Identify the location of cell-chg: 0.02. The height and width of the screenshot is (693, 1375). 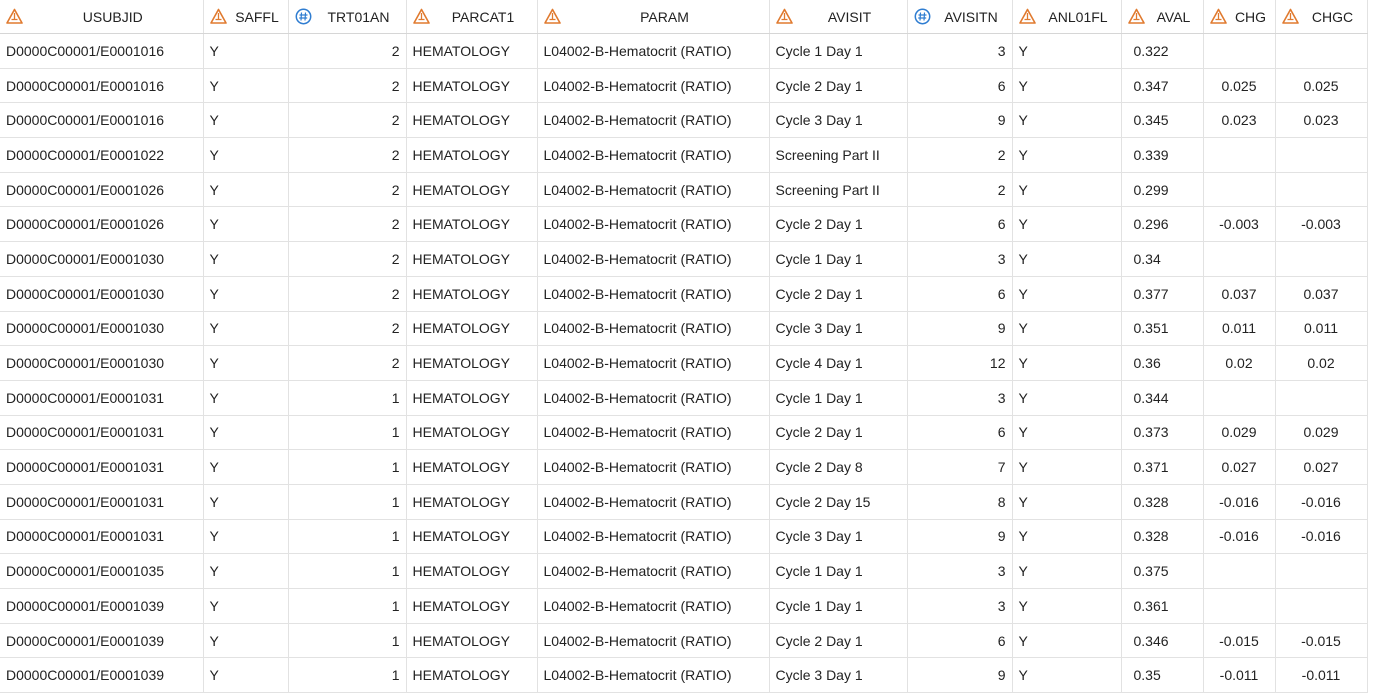
(1239, 363).